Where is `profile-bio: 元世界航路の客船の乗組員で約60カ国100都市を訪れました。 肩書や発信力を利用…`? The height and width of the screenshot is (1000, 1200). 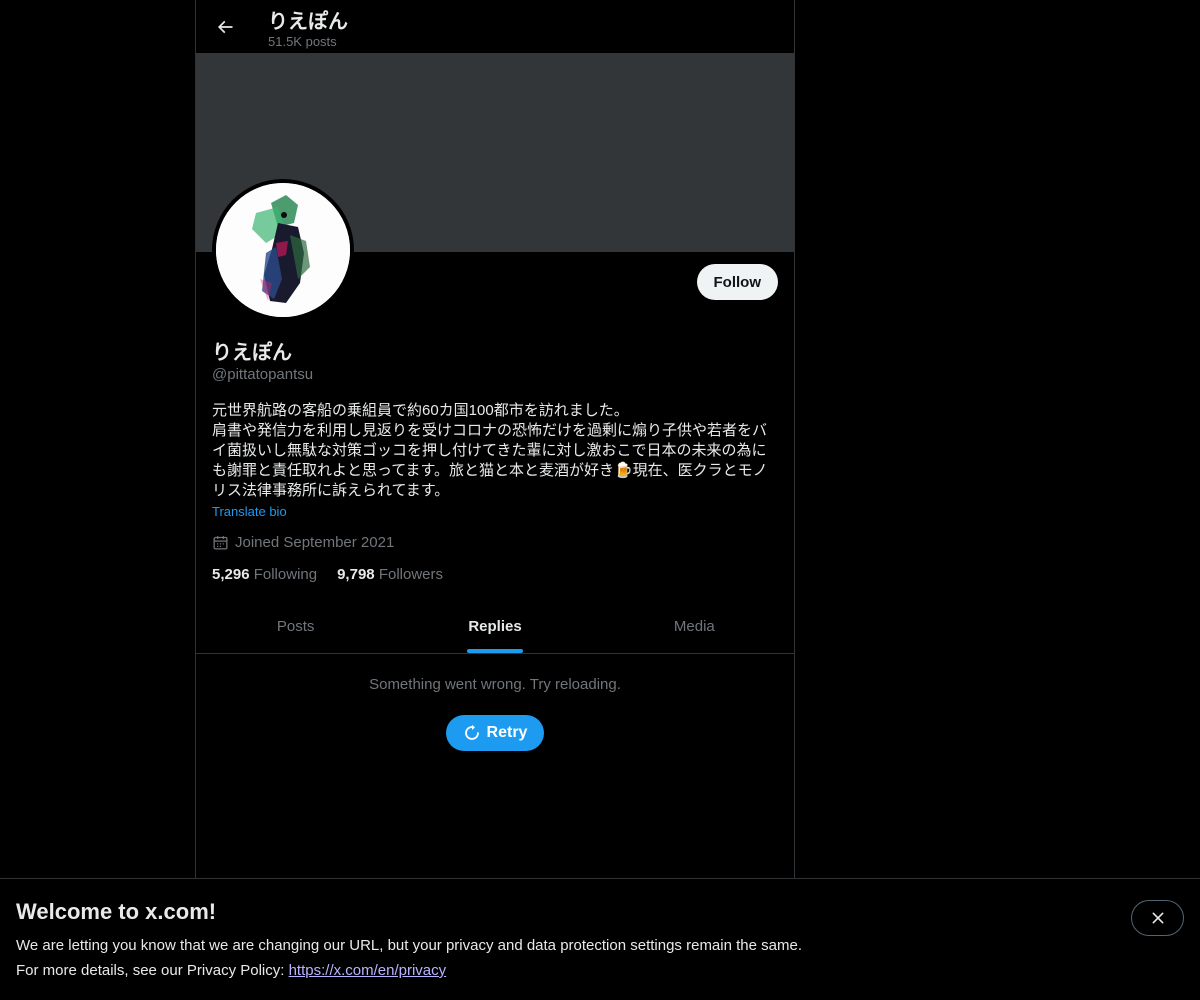 profile-bio: 元世界航路の客船の乗組員で約60カ国100都市を訪れました。 肩書や発信力を利用… is located at coordinates (490, 450).